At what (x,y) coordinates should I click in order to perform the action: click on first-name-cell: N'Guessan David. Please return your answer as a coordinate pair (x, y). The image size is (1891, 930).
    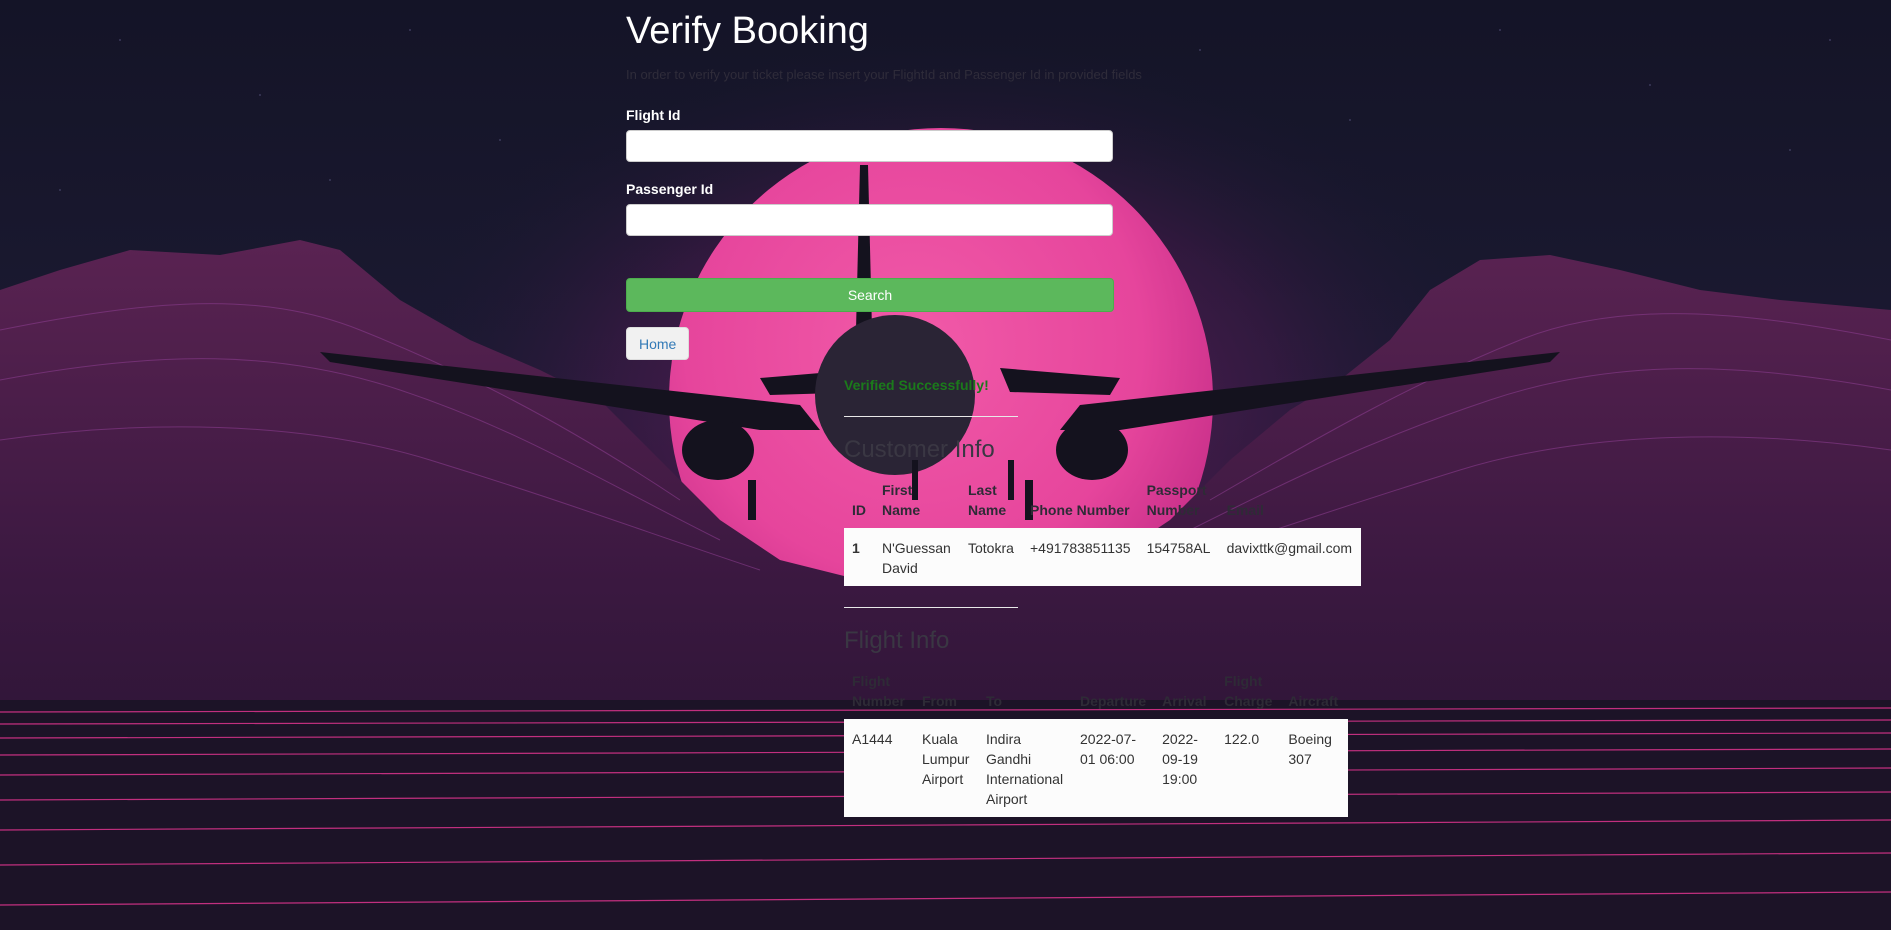
    Looking at the image, I should click on (917, 557).